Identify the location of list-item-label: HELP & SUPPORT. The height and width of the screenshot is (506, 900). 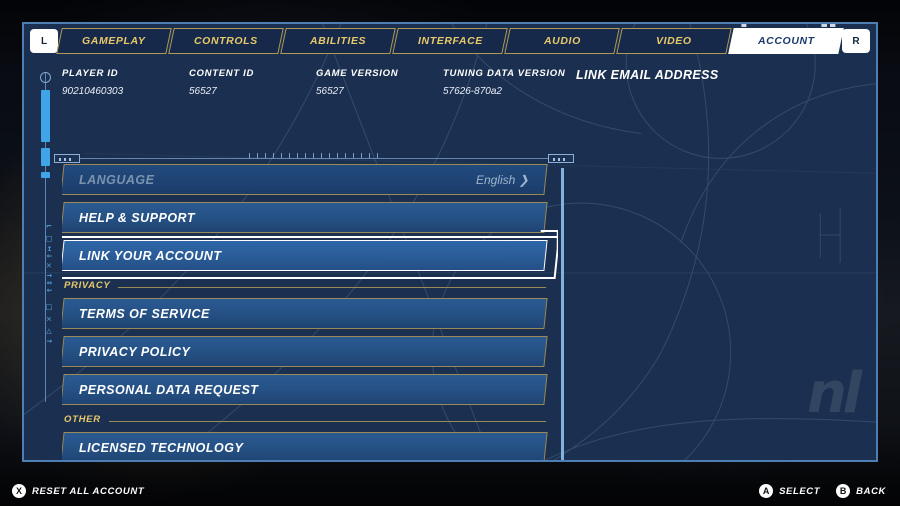
(137, 217).